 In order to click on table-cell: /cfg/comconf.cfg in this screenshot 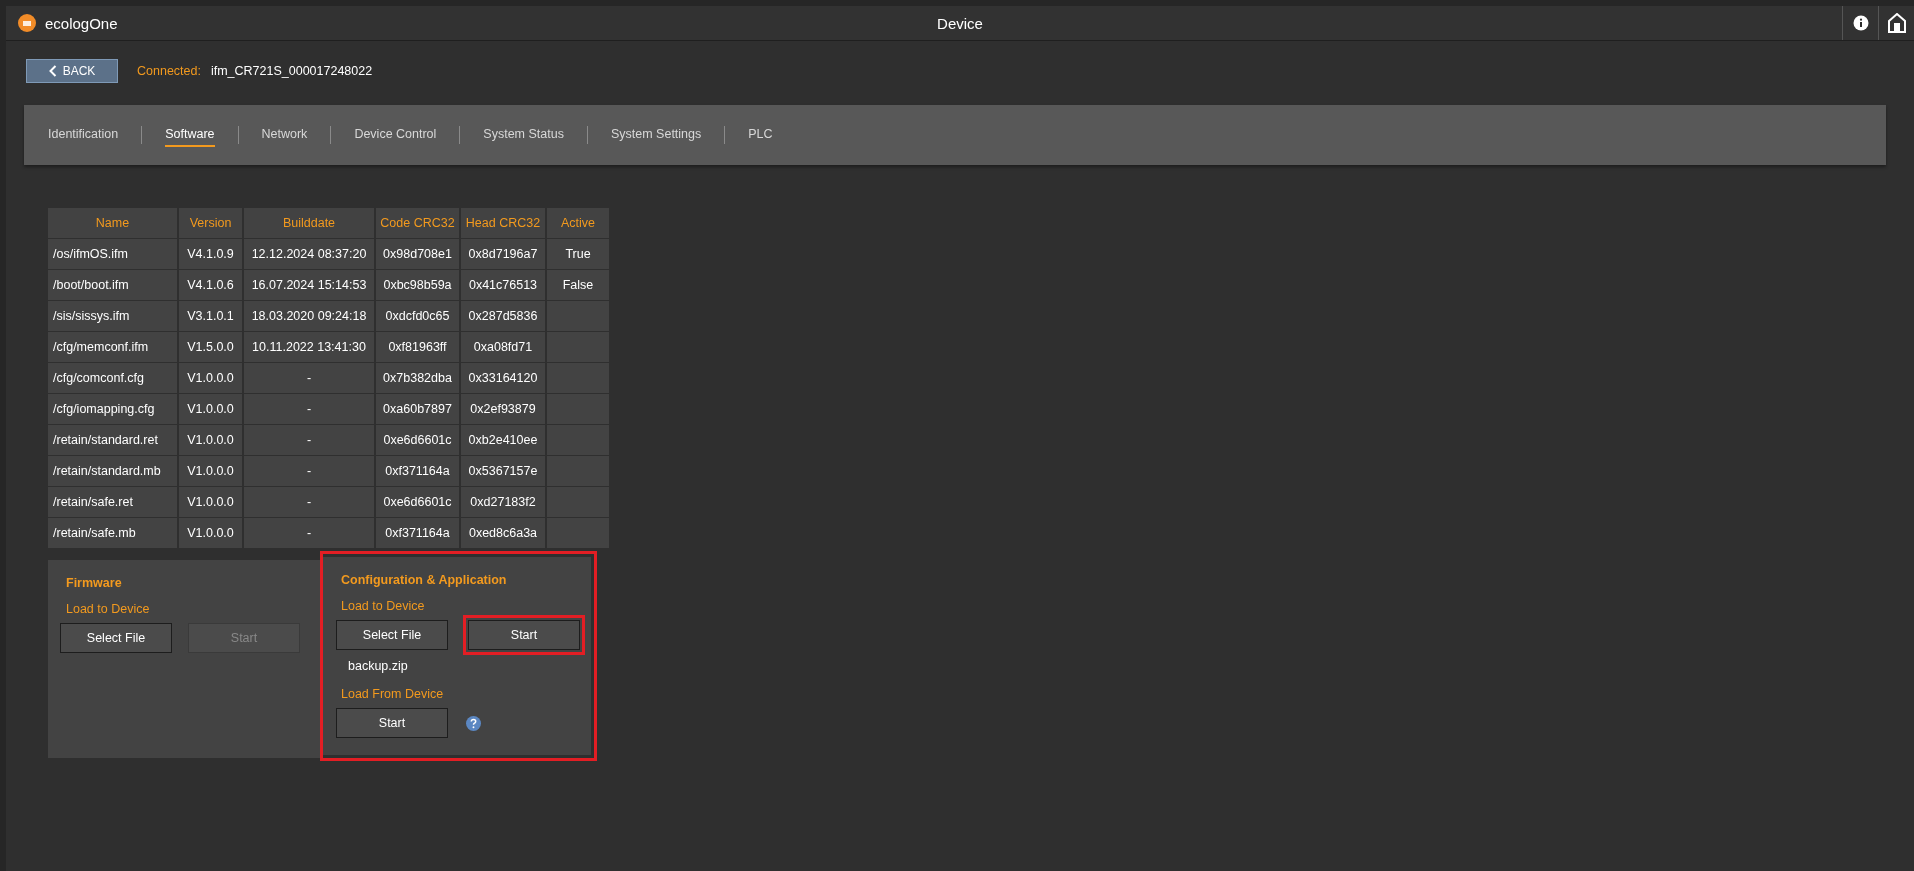, I will do `click(112, 378)`.